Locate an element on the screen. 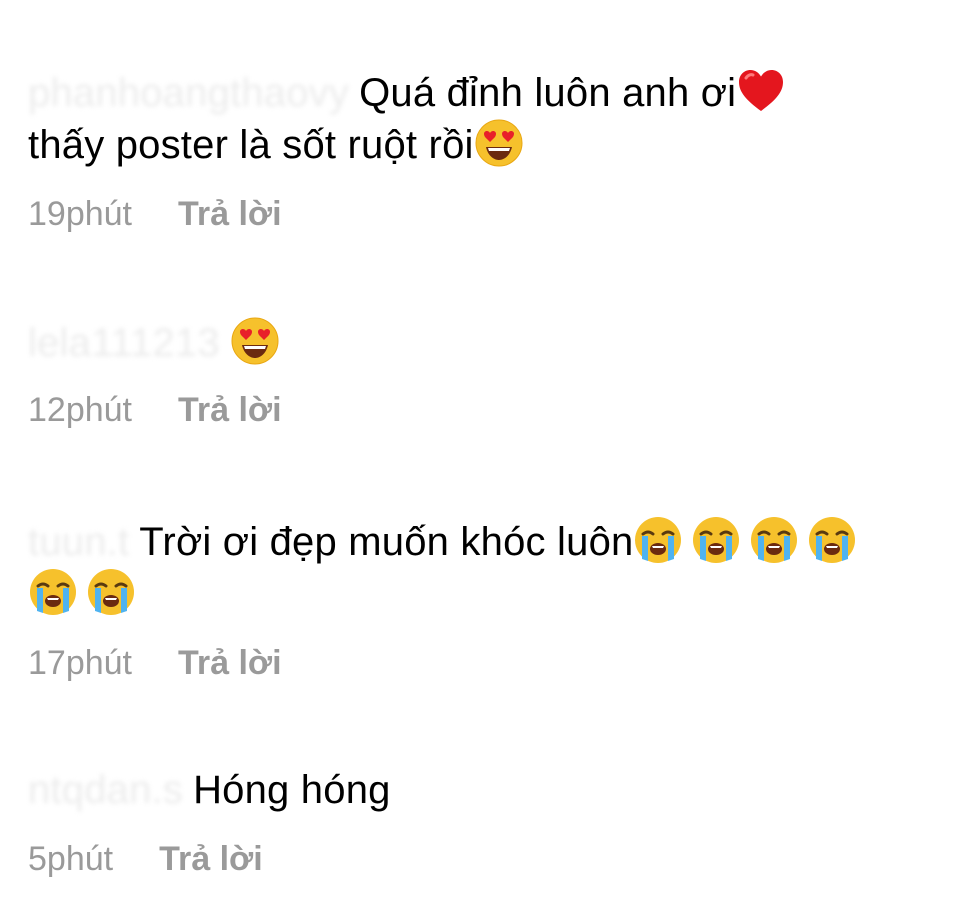 Image resolution: width=970 pixels, height=912 pixels. comment-meta: 12phút Trả lời is located at coordinates (485, 410).